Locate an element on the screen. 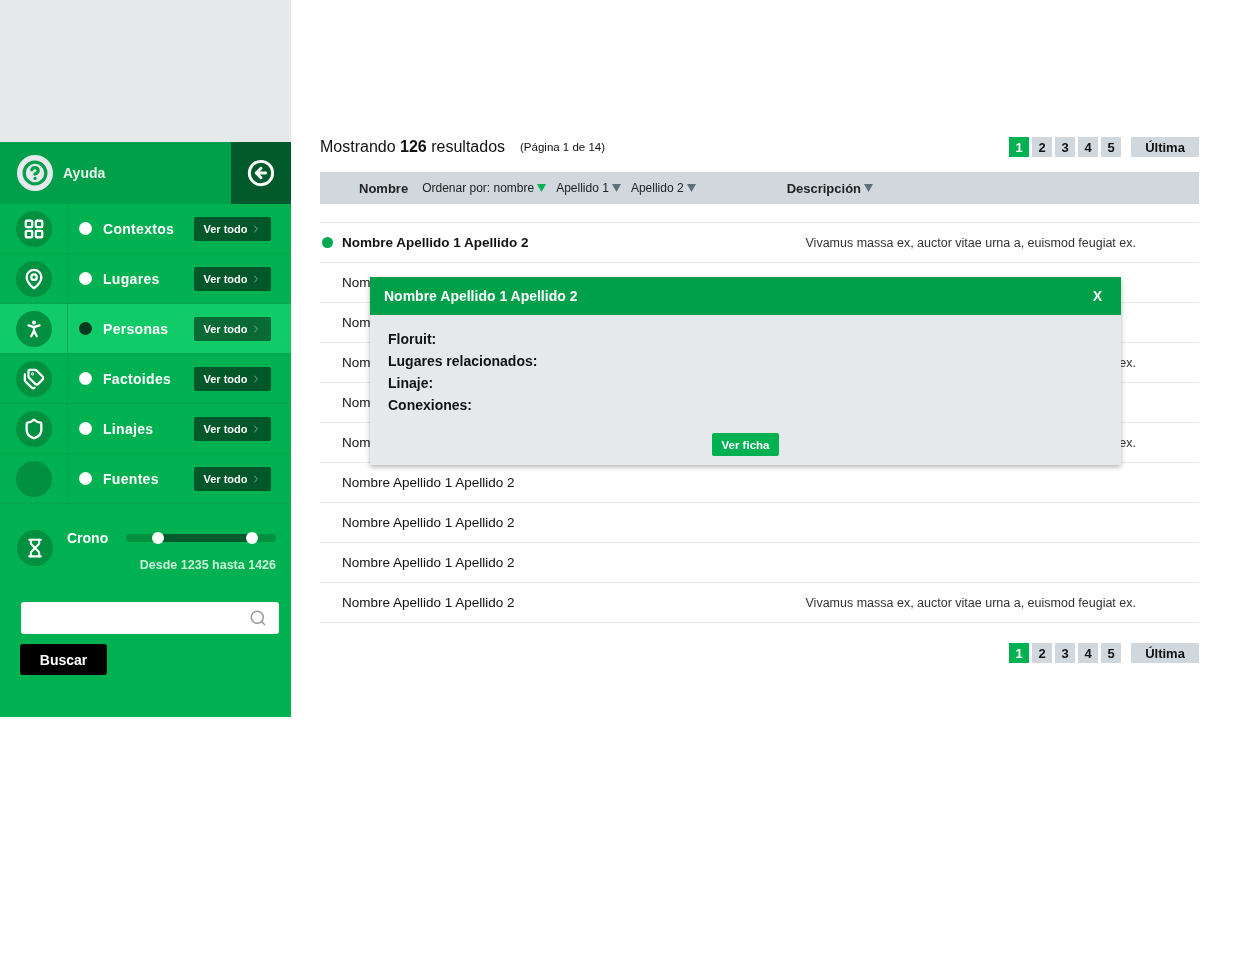  field-label: Linaje: is located at coordinates (411, 383).